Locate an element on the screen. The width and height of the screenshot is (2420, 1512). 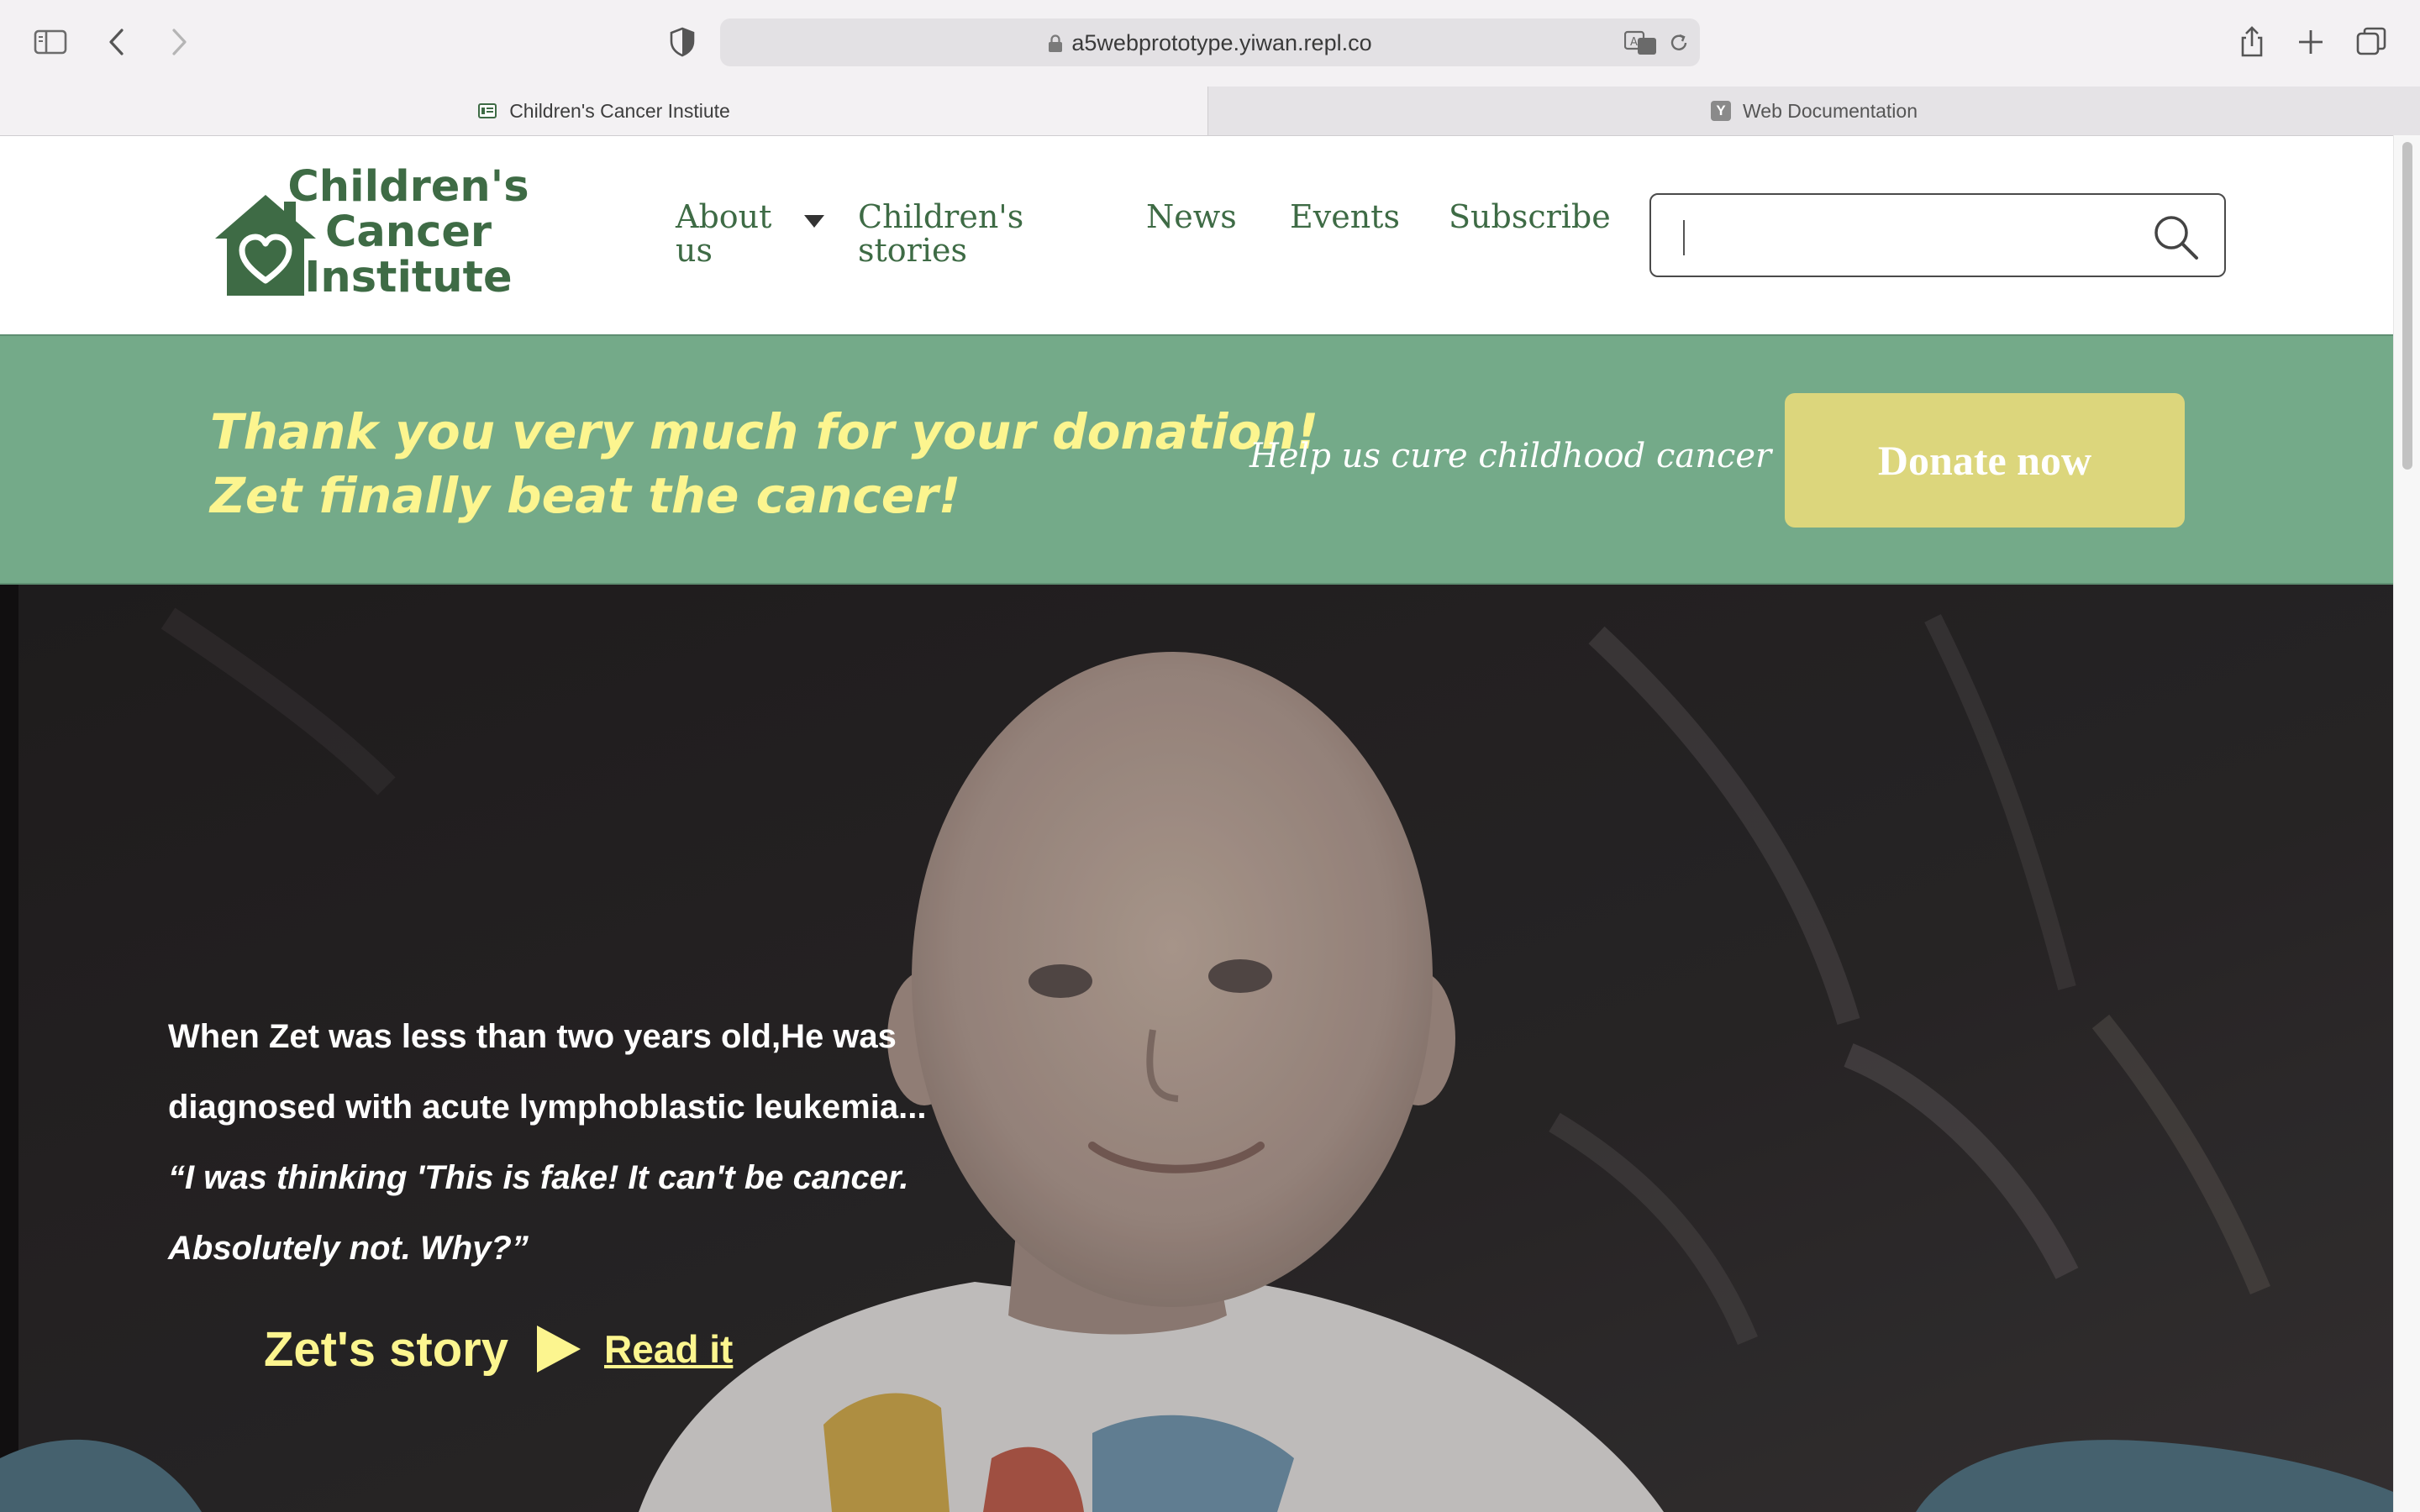
site-logo: Children's Cancer Institute is located at coordinates (373, 233).